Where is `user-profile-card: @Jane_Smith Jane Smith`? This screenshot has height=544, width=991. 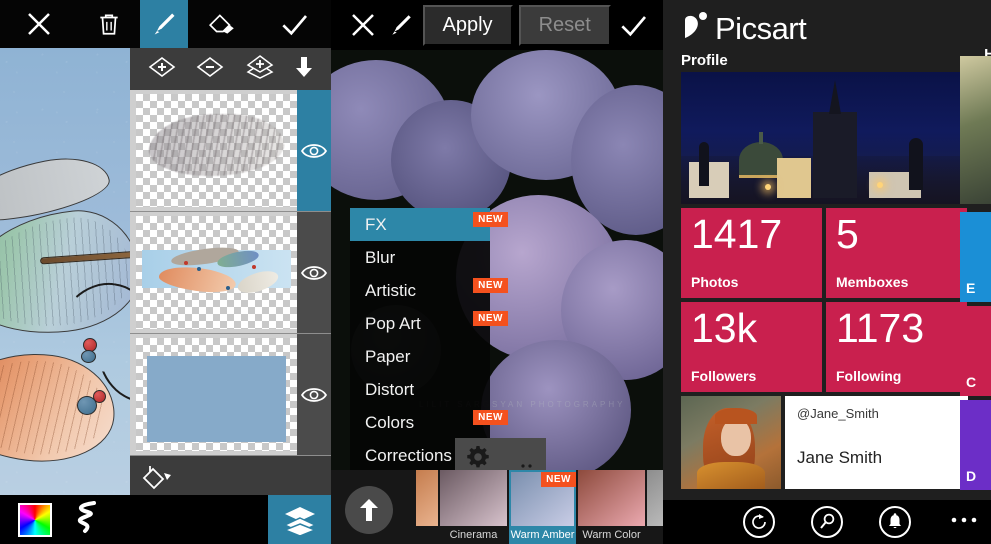 user-profile-card: @Jane_Smith Jane Smith is located at coordinates (824, 442).